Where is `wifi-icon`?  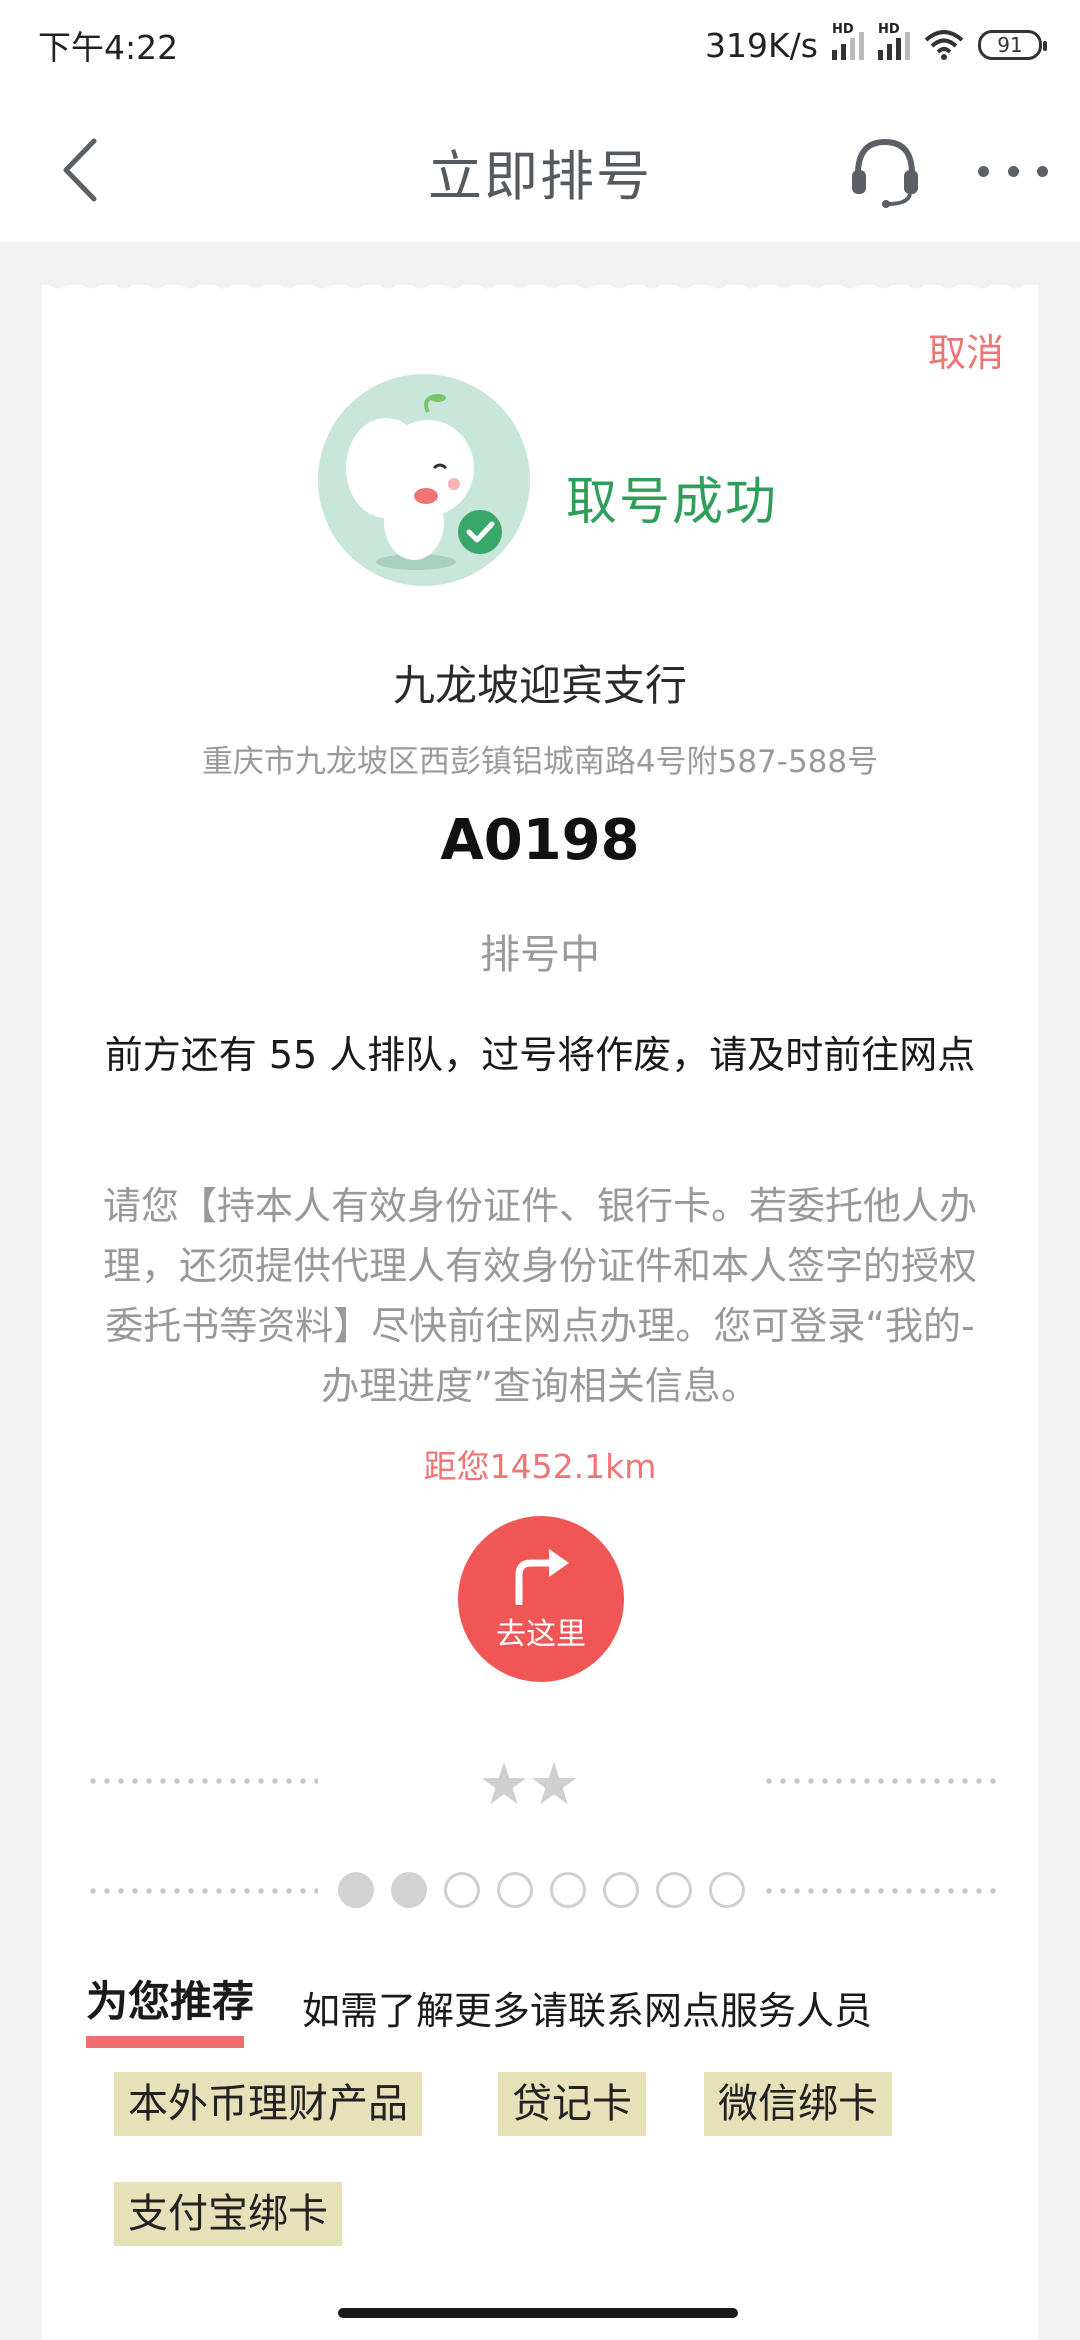
wifi-icon is located at coordinates (944, 45).